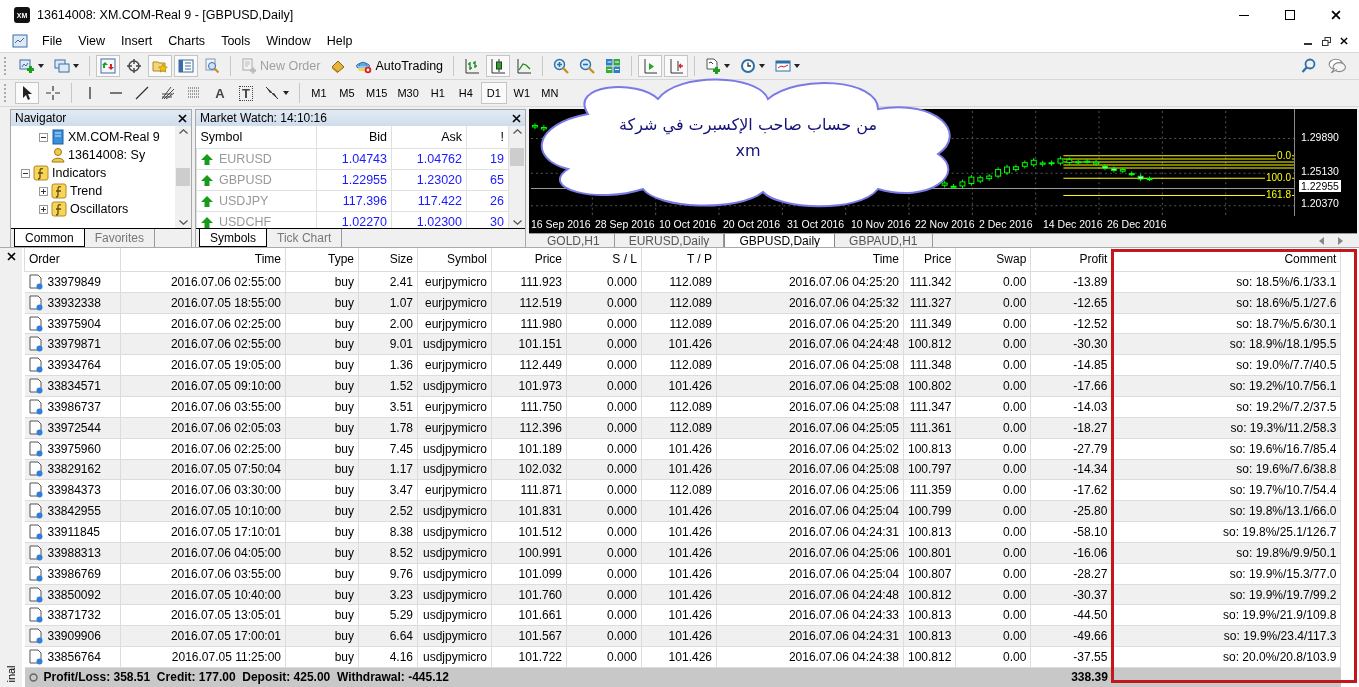  What do you see at coordinates (233, 238) in the screenshot?
I see `panel-tab: Symbols` at bounding box center [233, 238].